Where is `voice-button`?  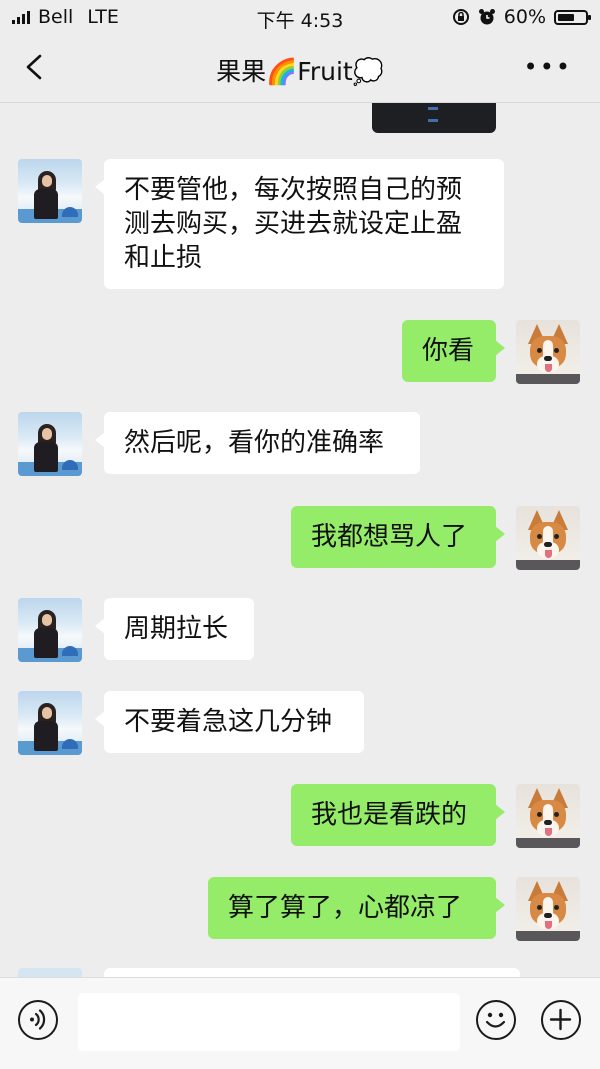 voice-button is located at coordinates (38, 1020).